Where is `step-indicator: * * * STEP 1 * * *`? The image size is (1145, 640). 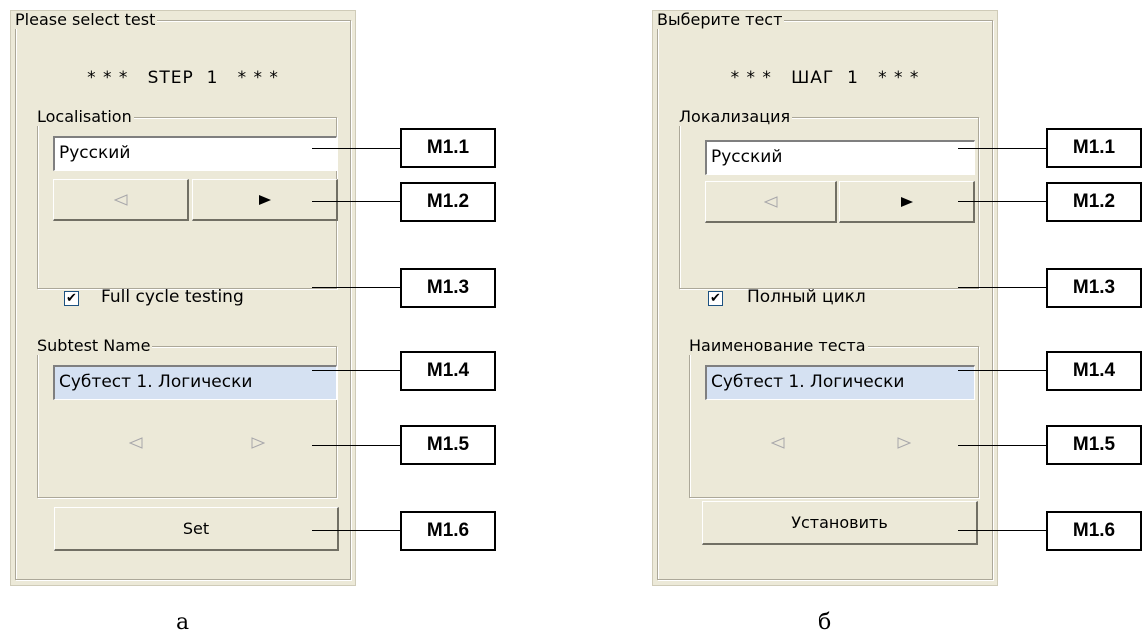 step-indicator: * * * STEP 1 * * * is located at coordinates (183, 78).